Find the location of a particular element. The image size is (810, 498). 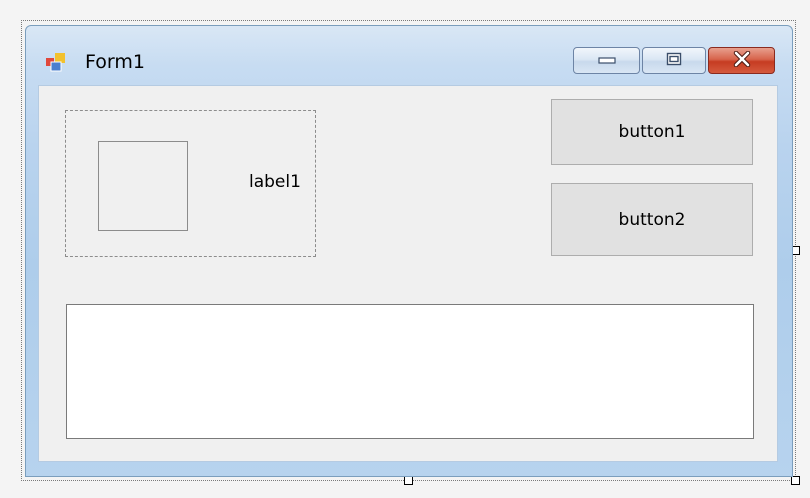

resize-handle-corner is located at coordinates (795, 480).